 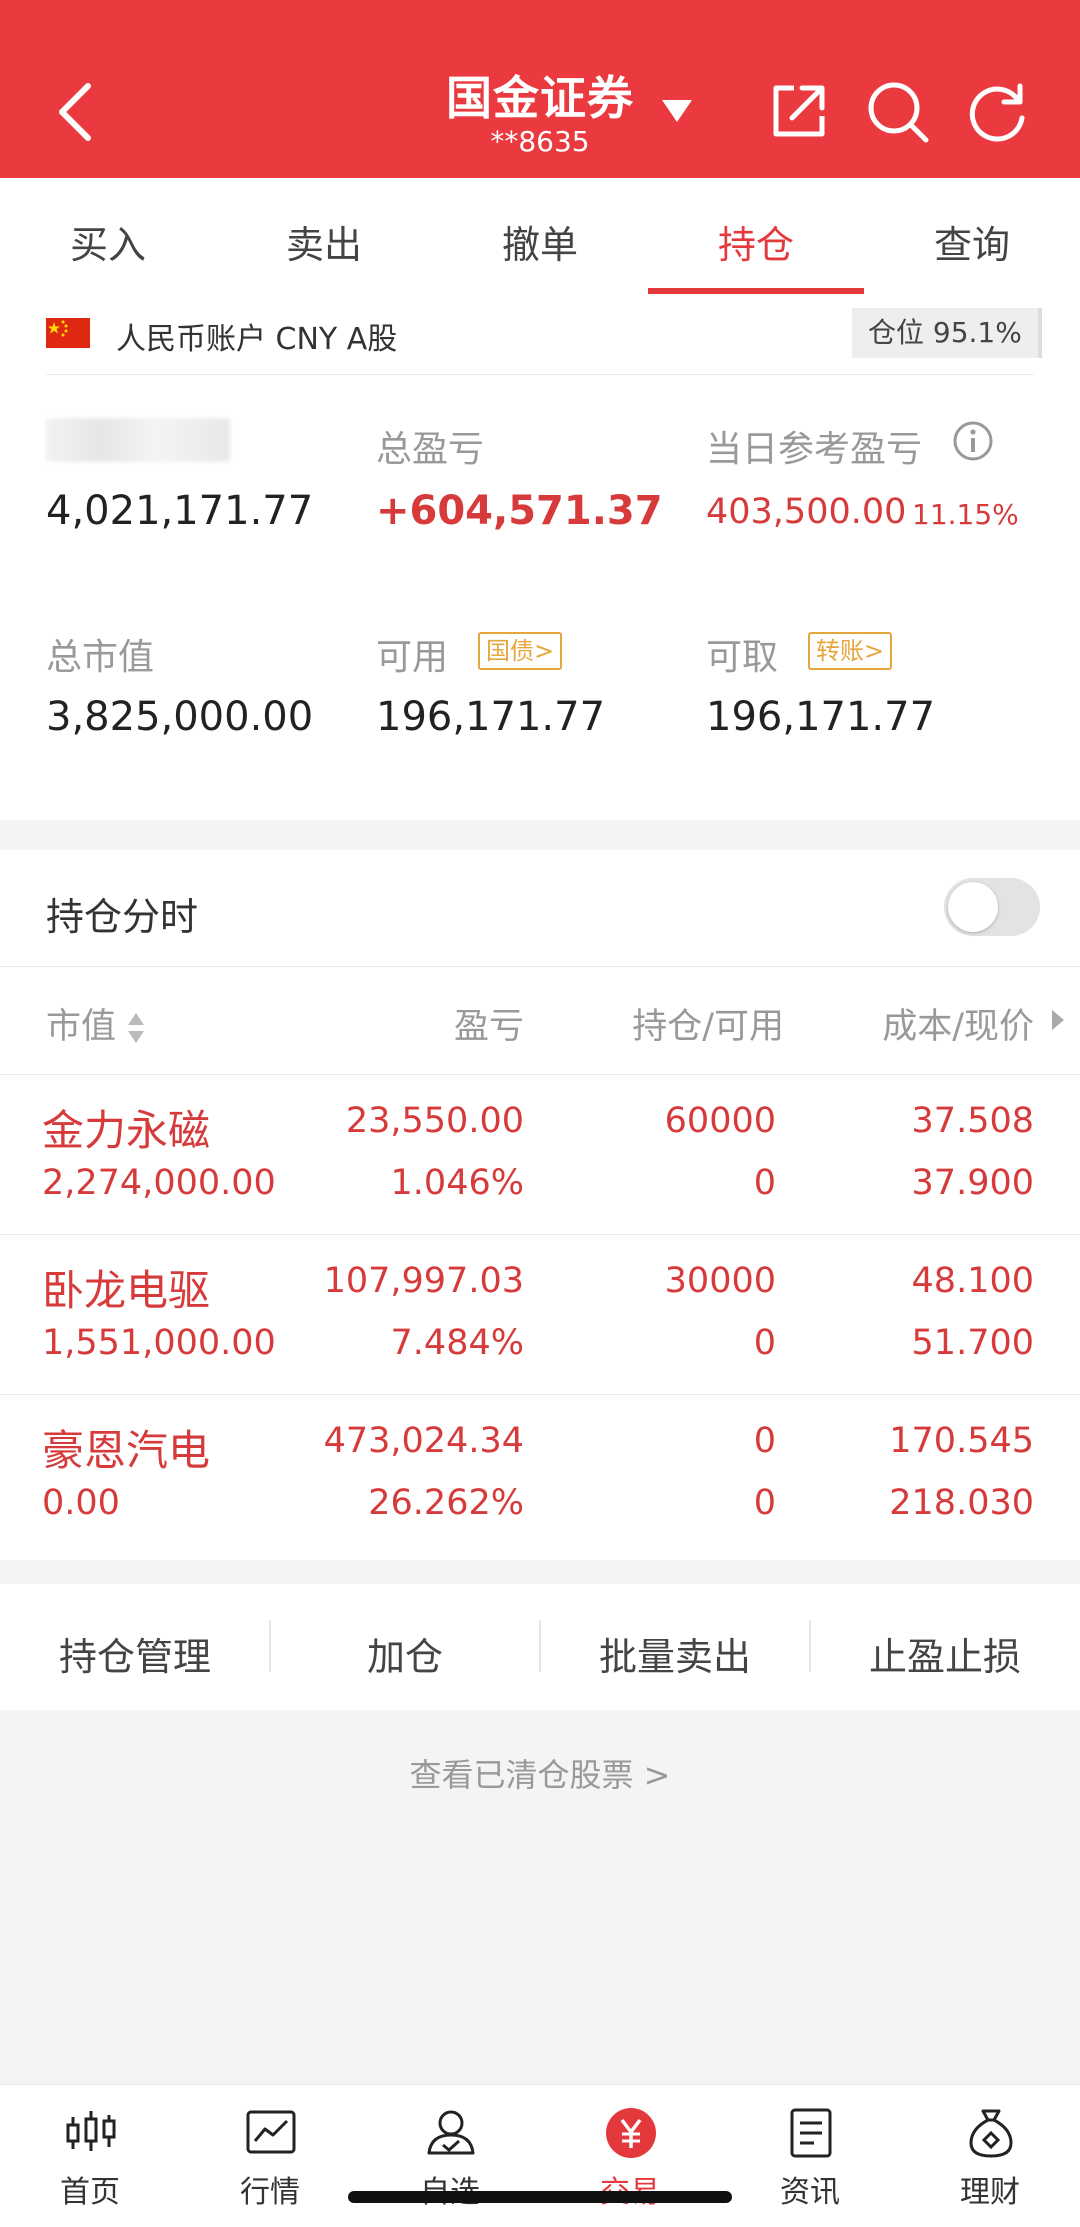 What do you see at coordinates (811, 2133) in the screenshot?
I see `document-icon` at bounding box center [811, 2133].